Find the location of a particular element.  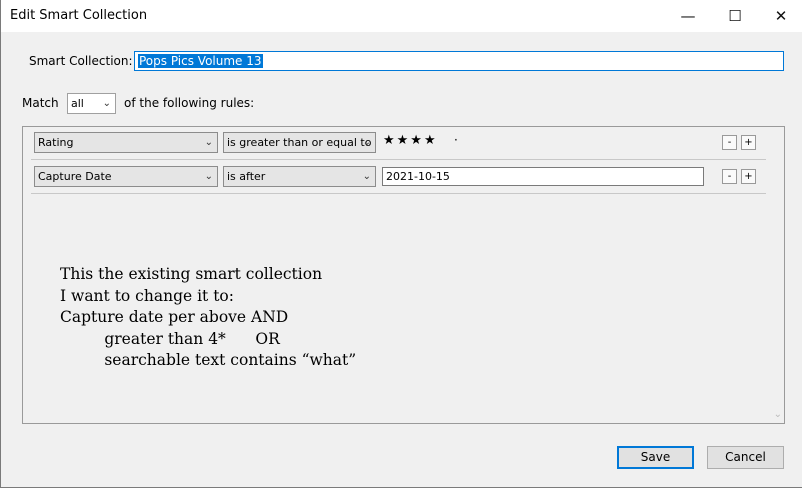

smart-collection-name-value: Pops Pics Volume 13 is located at coordinates (200, 61).